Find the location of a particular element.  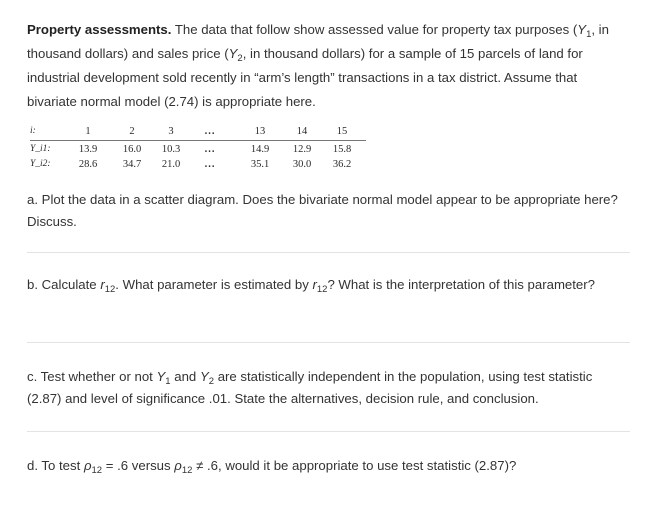

table-cell: 15.8 is located at coordinates (342, 149).